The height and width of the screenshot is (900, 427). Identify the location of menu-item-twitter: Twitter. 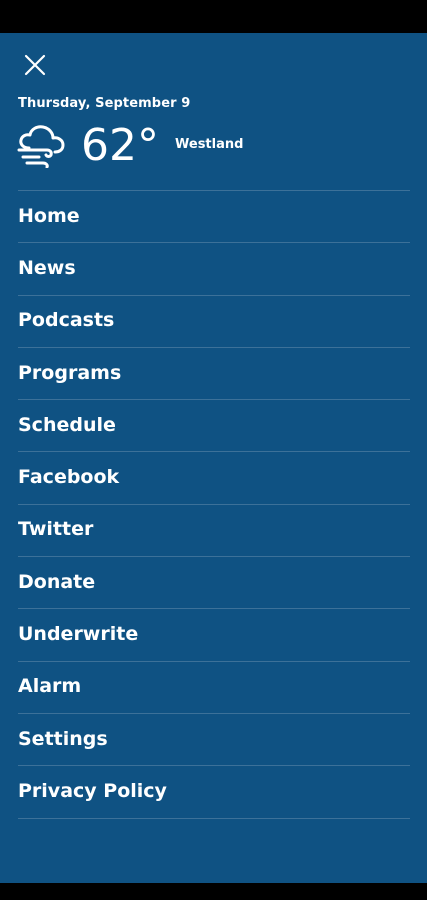
(214, 531).